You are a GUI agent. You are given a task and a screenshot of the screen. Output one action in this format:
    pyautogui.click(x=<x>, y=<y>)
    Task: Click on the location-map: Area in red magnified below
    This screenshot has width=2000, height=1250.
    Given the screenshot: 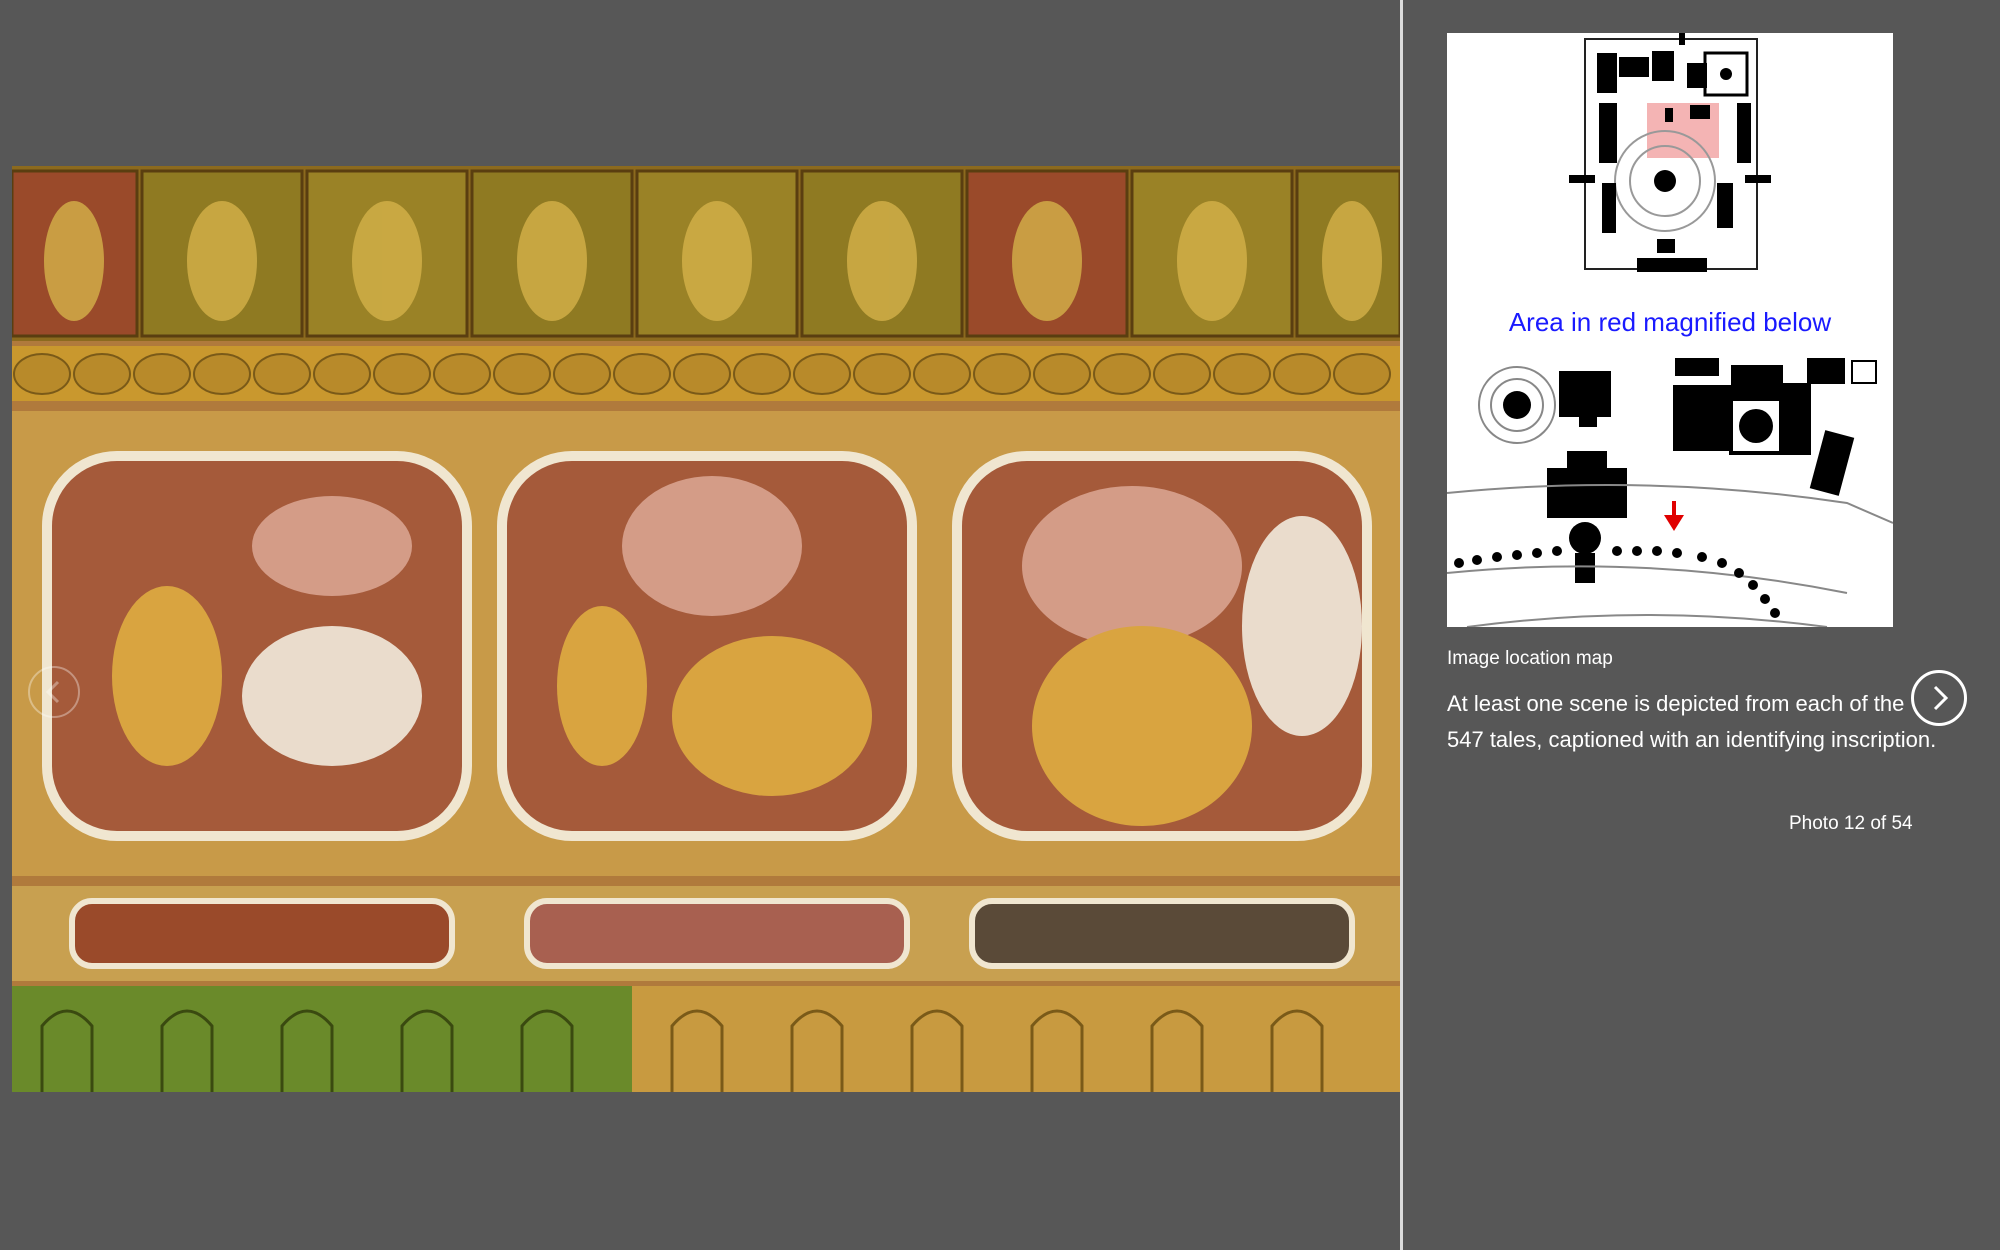 What is the action you would take?
    pyautogui.click(x=1670, y=330)
    